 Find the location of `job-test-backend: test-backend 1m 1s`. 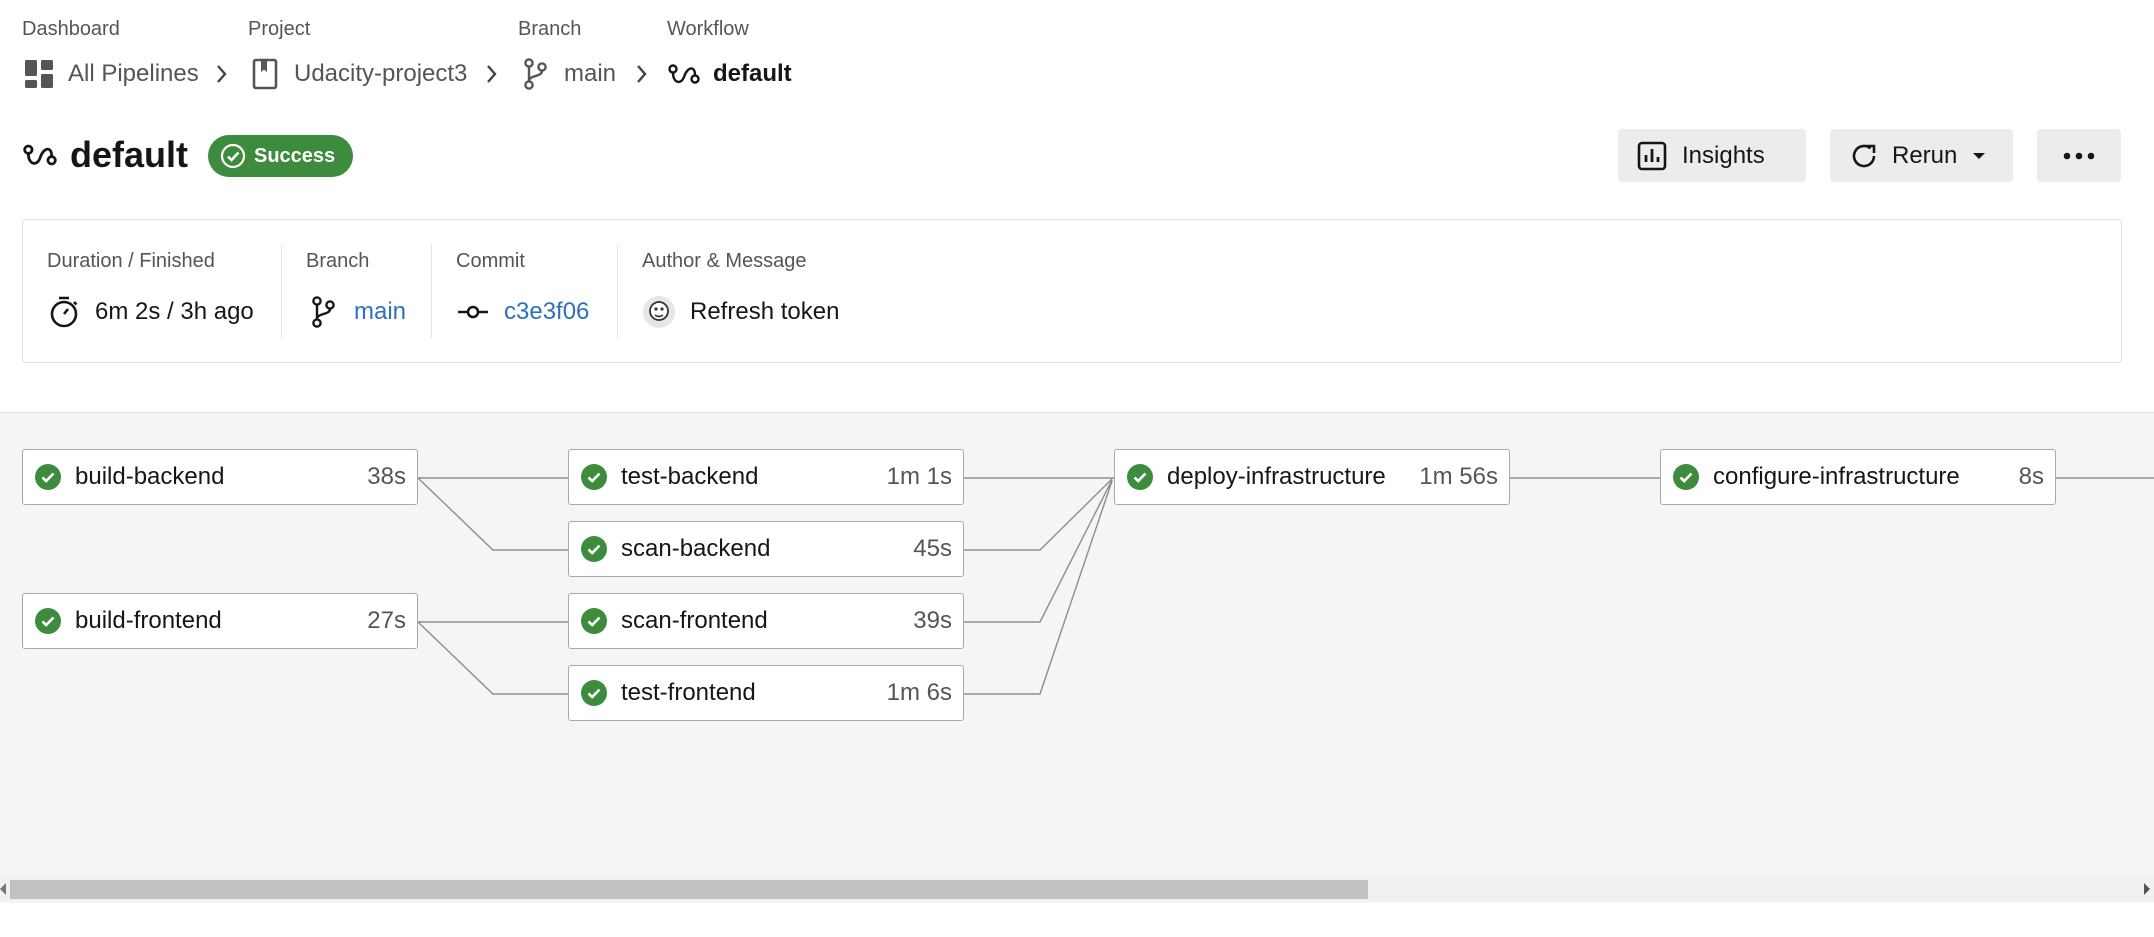

job-test-backend: test-backend 1m 1s is located at coordinates (766, 477).